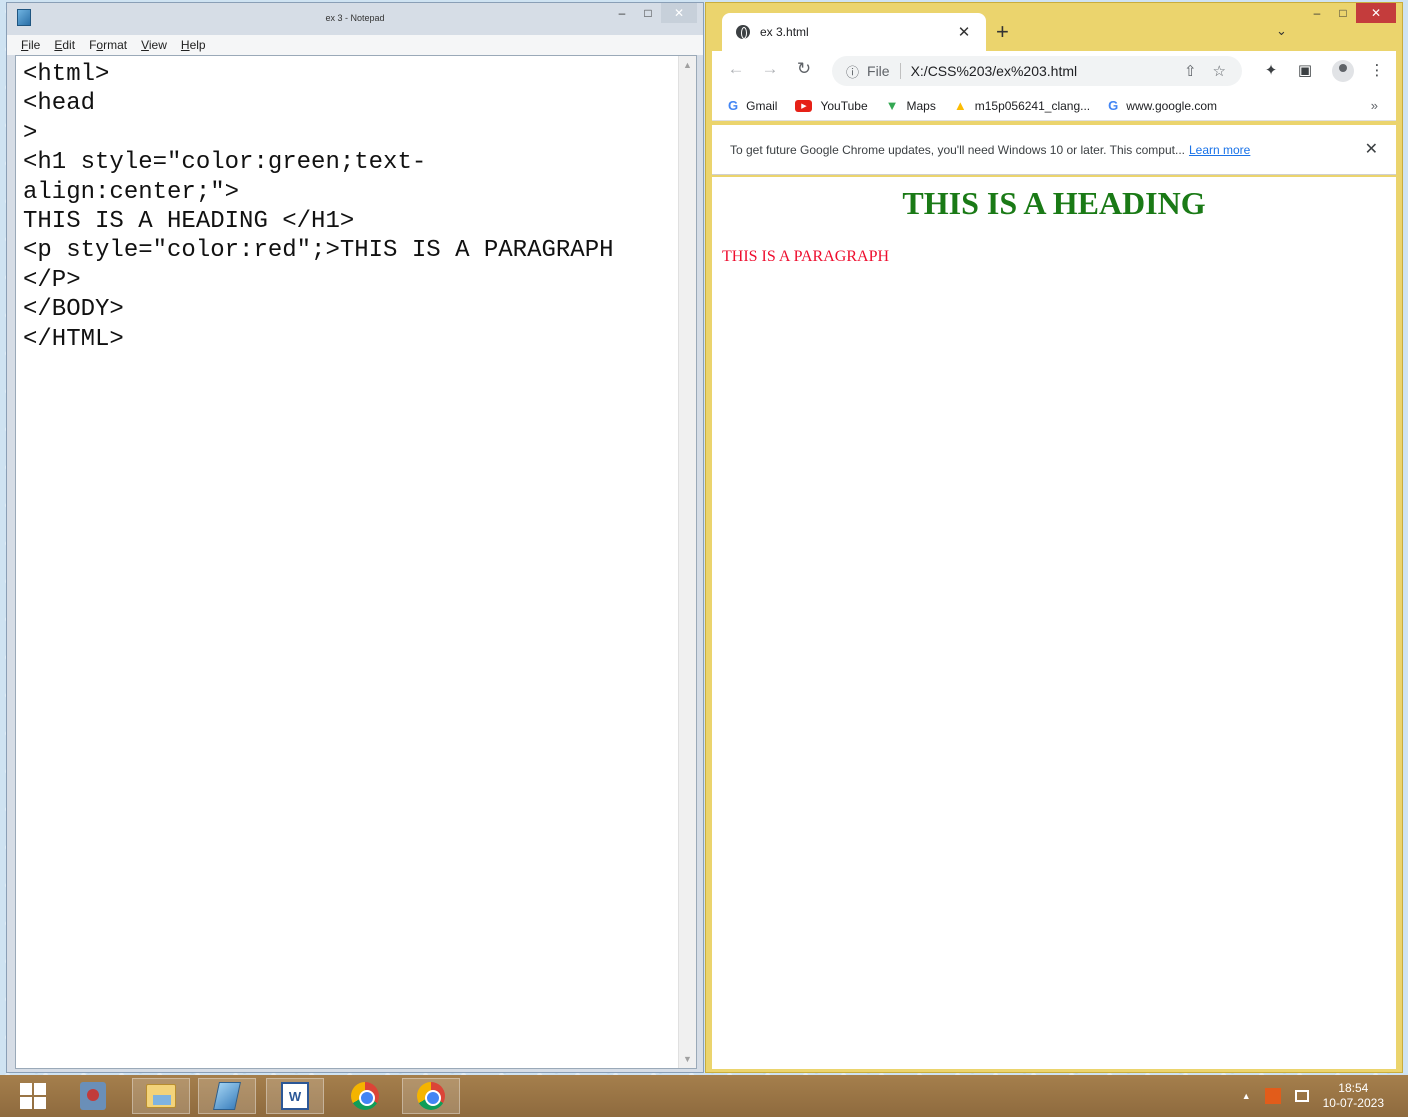 The height and width of the screenshot is (1117, 1408). What do you see at coordinates (1054, 203) in the screenshot?
I see `page-heading: THIS IS A HEADING` at bounding box center [1054, 203].